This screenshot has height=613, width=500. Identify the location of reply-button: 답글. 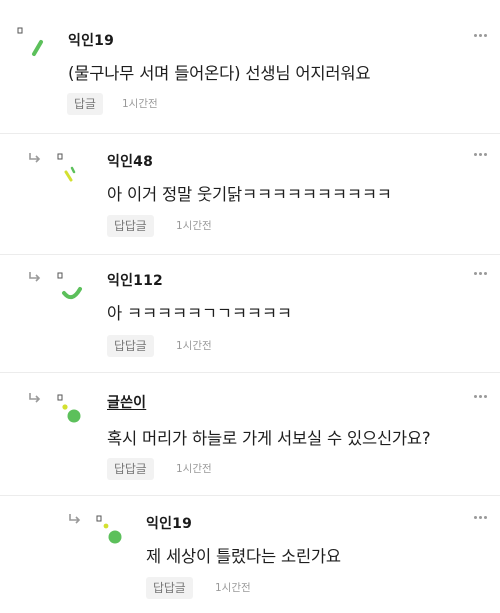
(85, 104).